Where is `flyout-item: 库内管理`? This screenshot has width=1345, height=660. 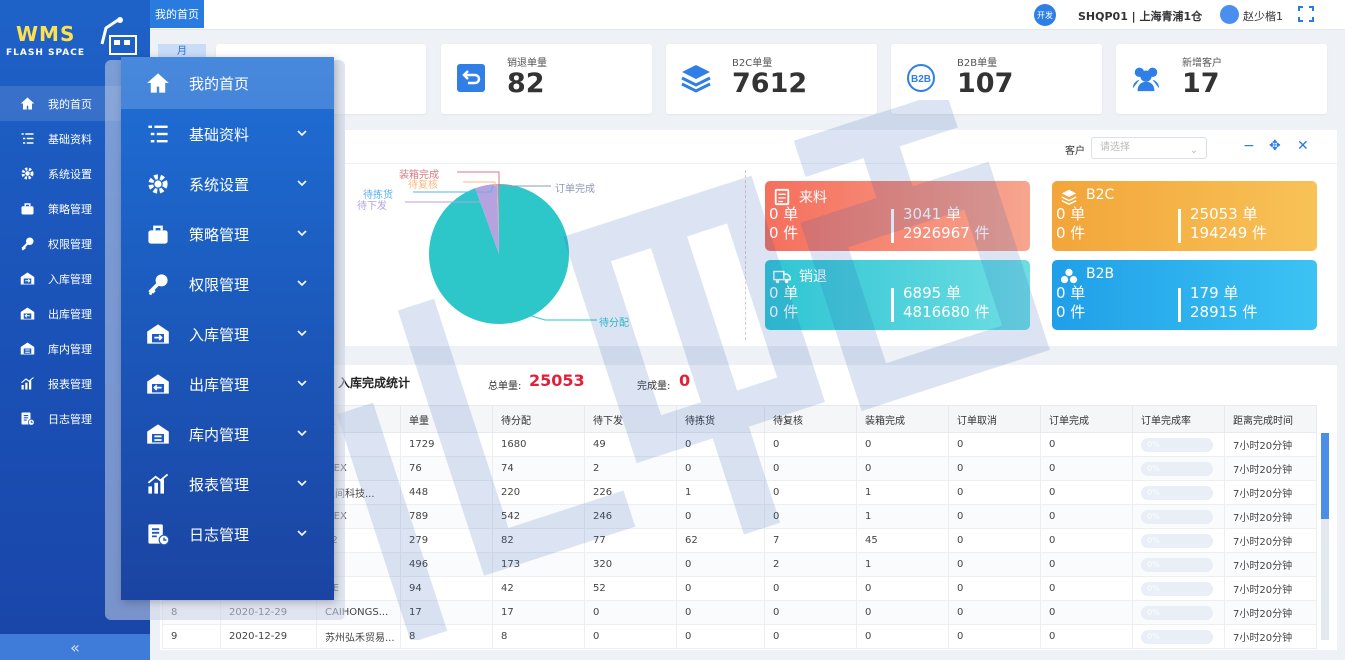
flyout-item: 库内管理 is located at coordinates (227, 434).